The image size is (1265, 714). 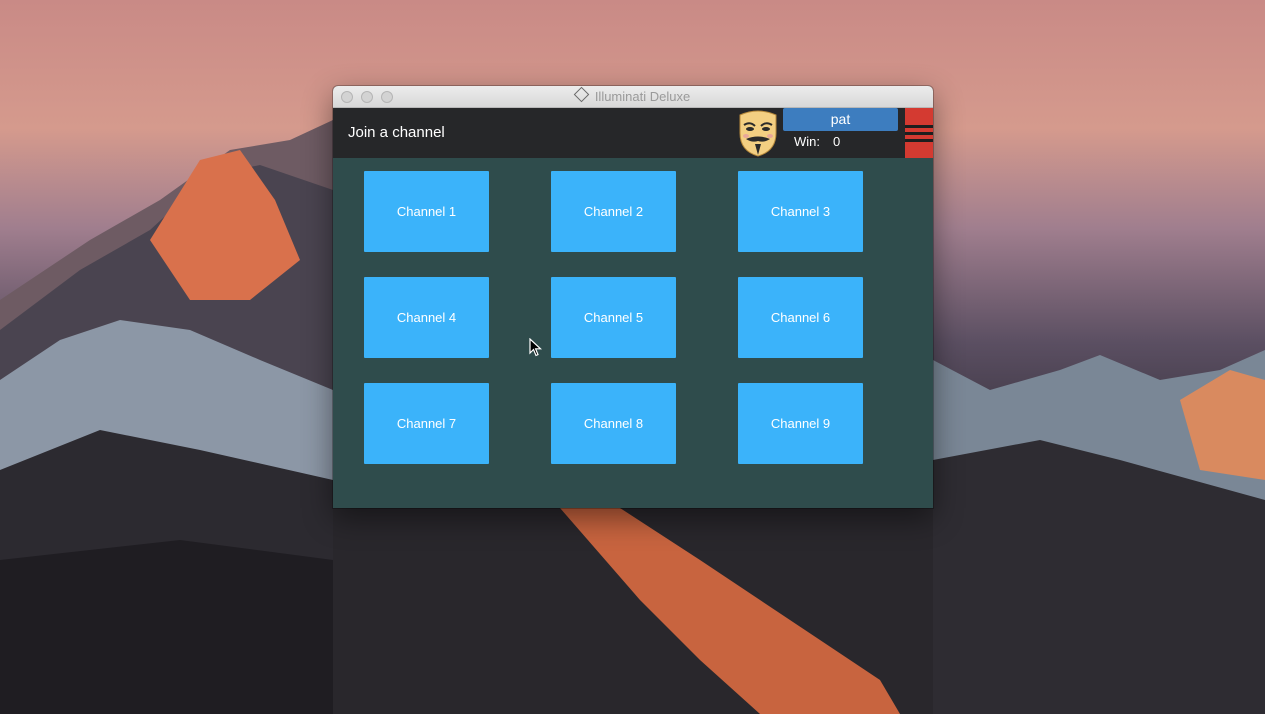 I want to click on hamburger-menu-button, so click(x=919, y=133).